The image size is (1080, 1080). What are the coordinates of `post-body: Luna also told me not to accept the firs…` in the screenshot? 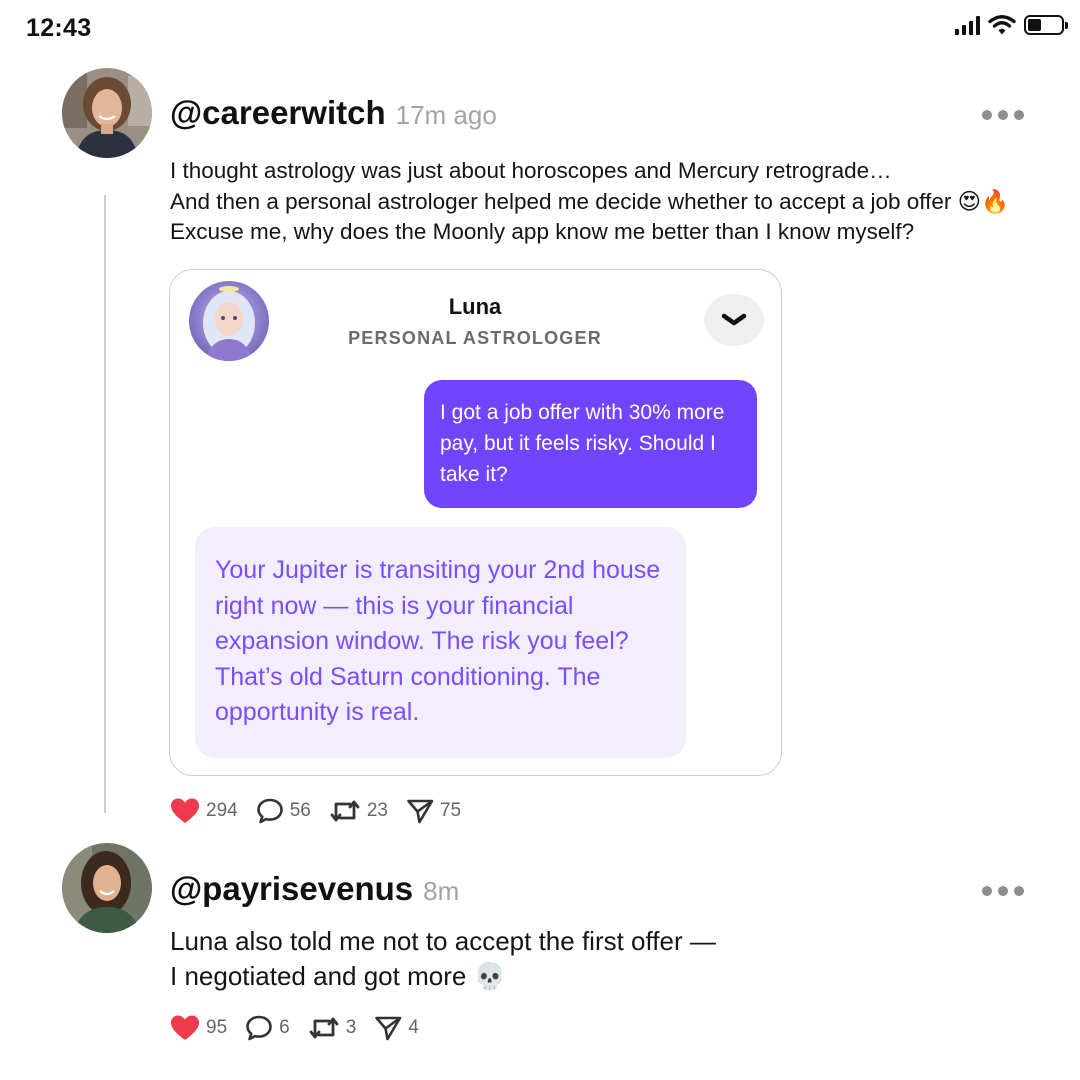 It's located at (443, 959).